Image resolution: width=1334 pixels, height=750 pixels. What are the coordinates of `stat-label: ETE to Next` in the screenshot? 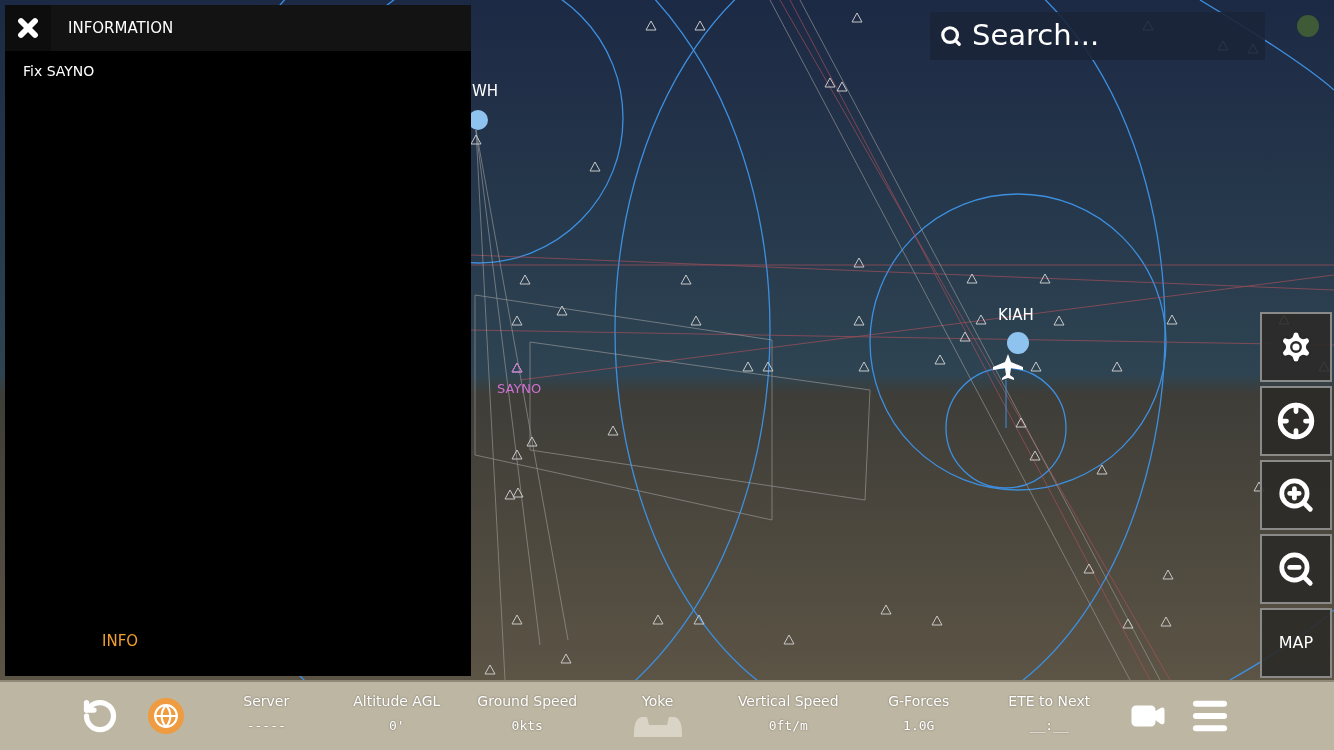 It's located at (1049, 700).